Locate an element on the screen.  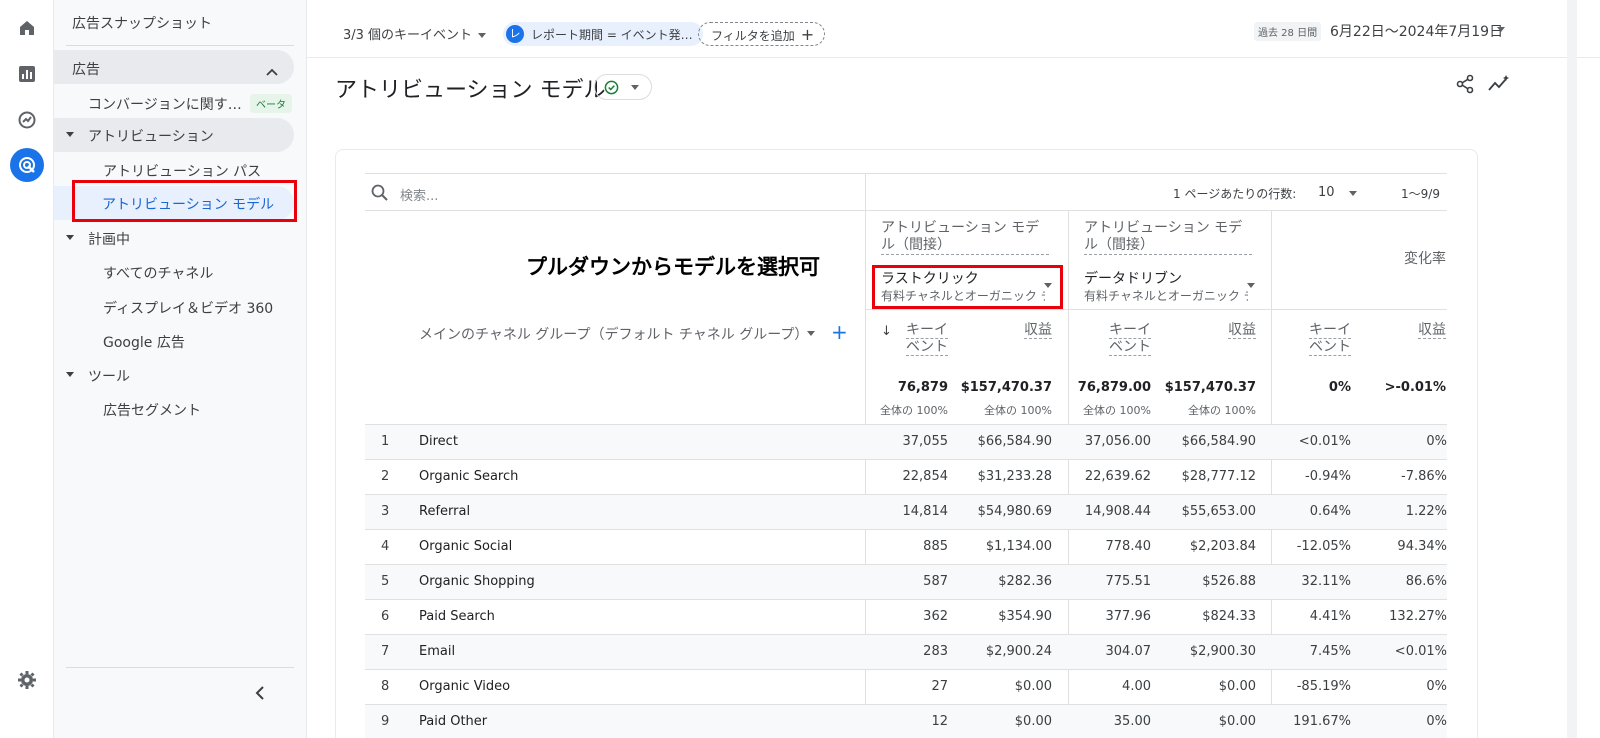
sidebar-title: 広告スナップショット is located at coordinates (142, 23).